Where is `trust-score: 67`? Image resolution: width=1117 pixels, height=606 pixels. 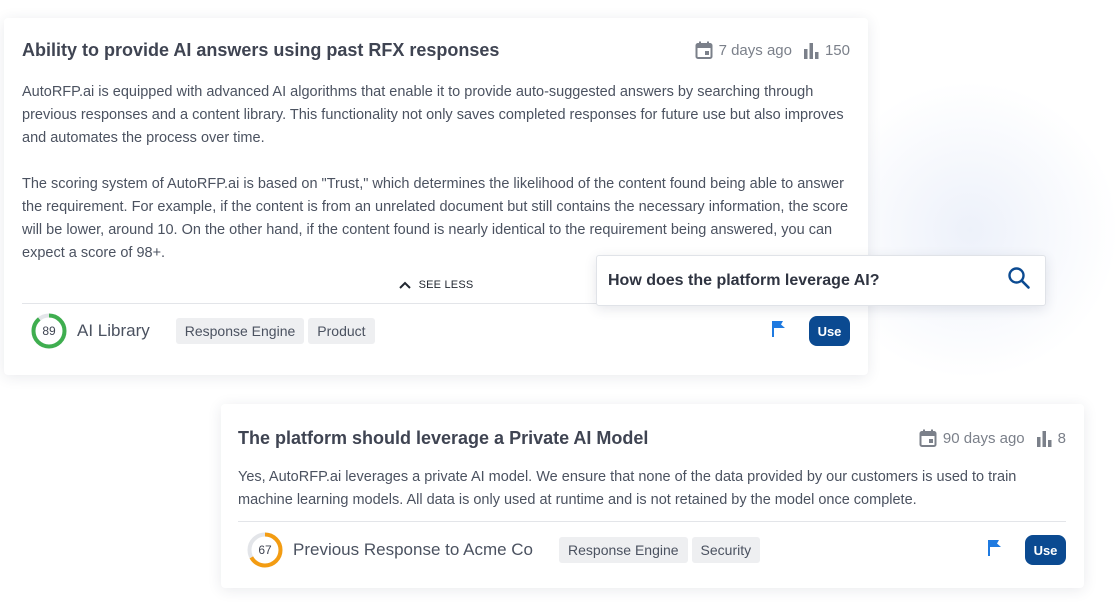 trust-score: 67 is located at coordinates (265, 550).